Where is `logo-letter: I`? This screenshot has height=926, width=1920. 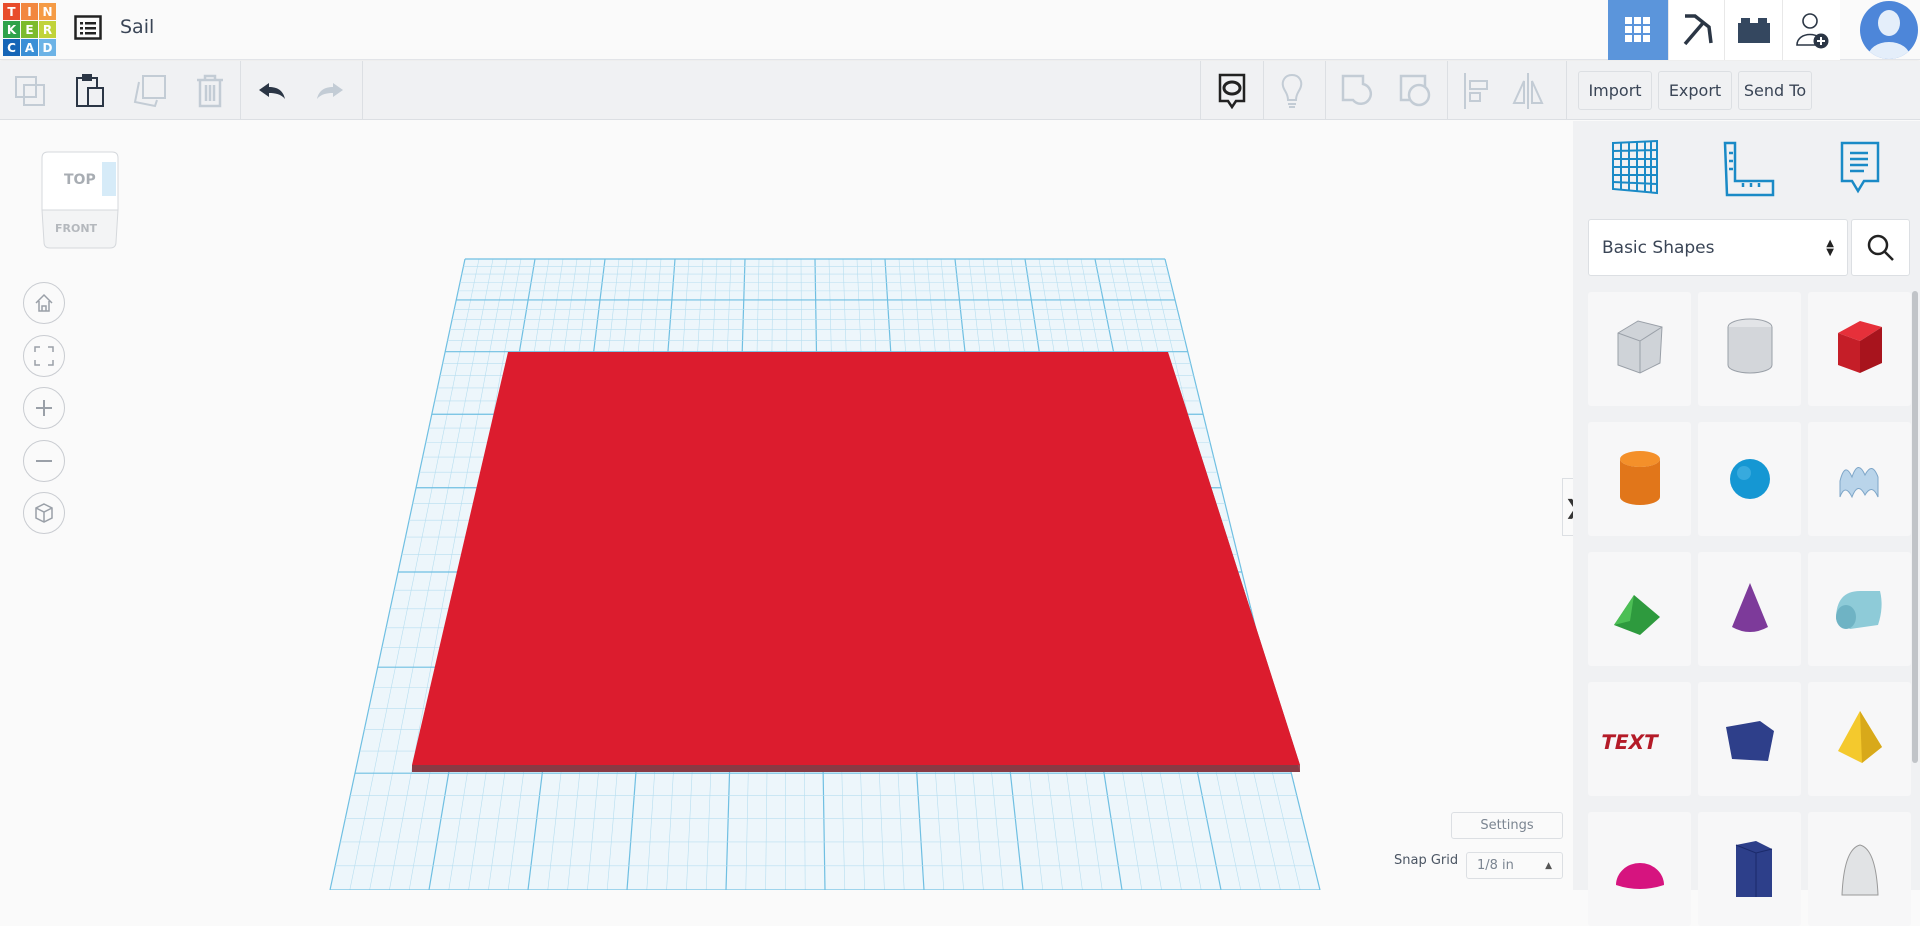
logo-letter: I is located at coordinates (29, 11).